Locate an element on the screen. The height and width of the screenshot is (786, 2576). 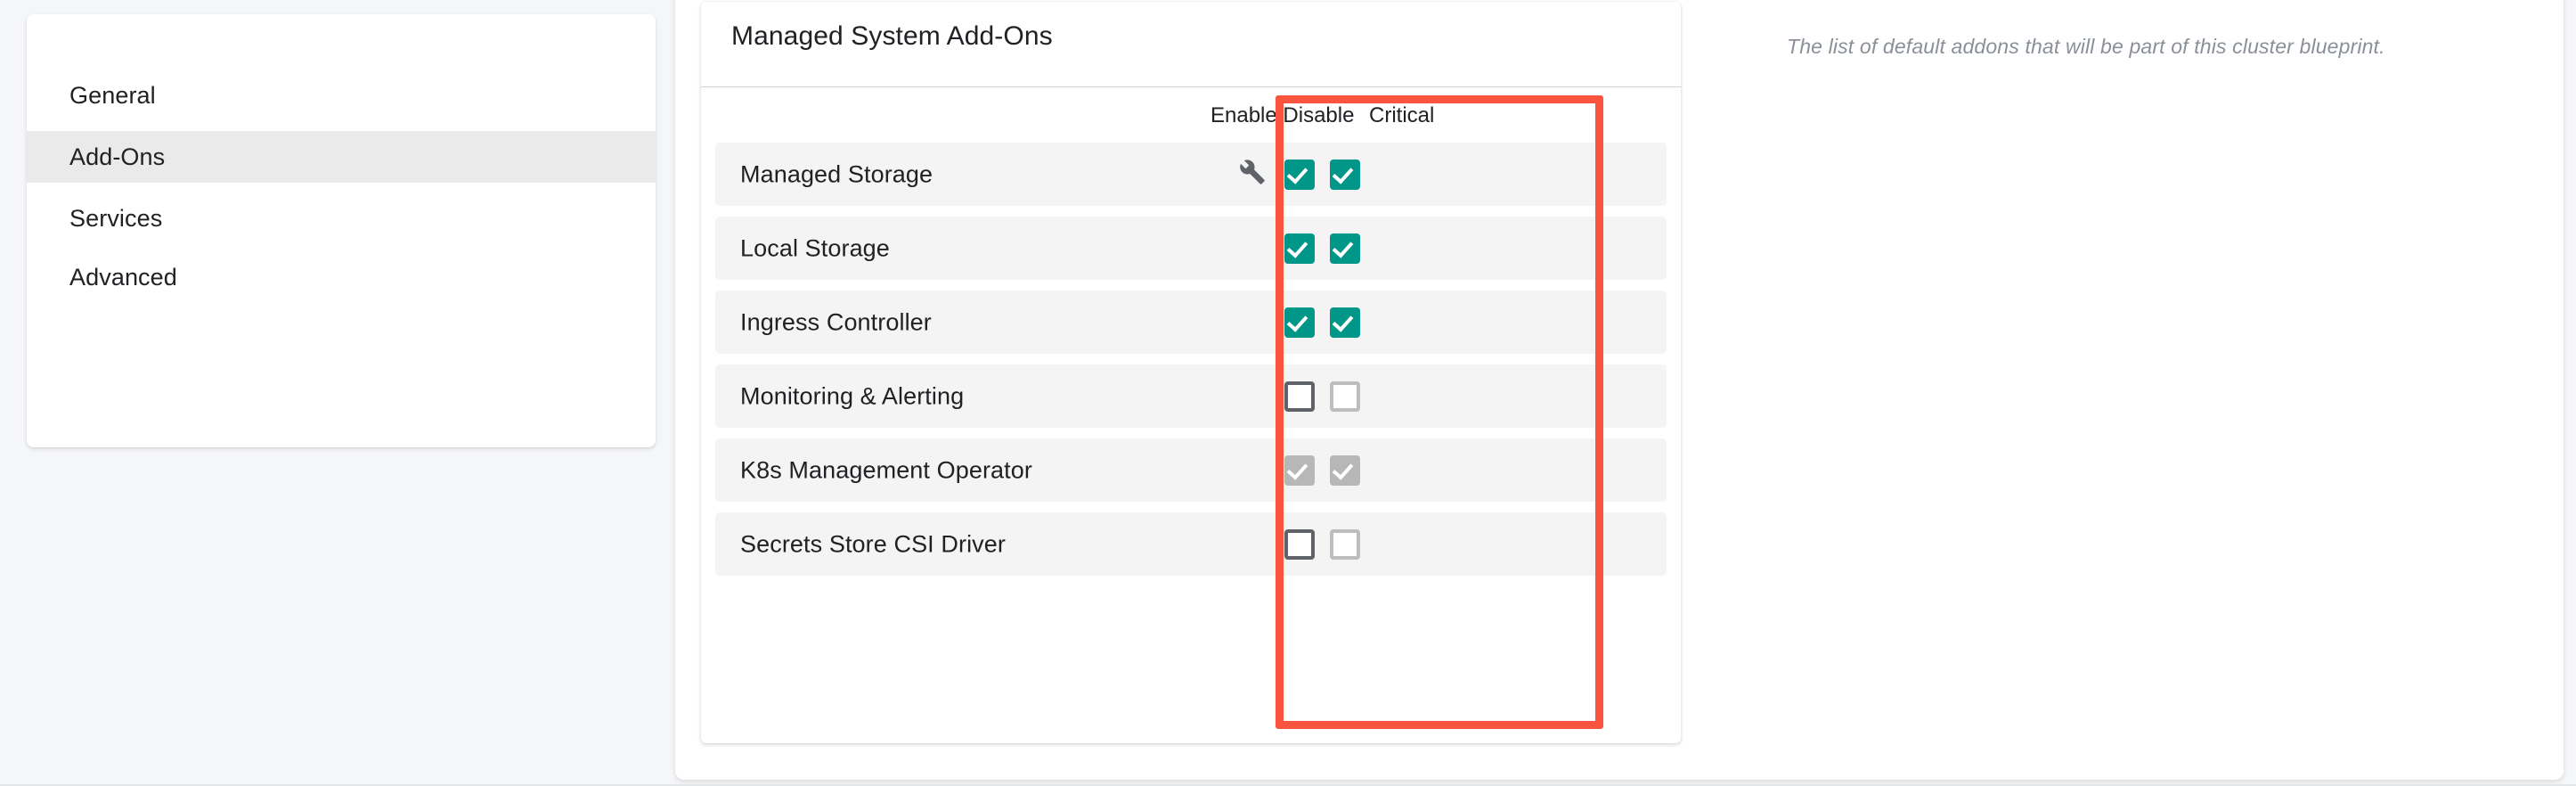
table-row: K8s Management Operator is located at coordinates (1191, 470).